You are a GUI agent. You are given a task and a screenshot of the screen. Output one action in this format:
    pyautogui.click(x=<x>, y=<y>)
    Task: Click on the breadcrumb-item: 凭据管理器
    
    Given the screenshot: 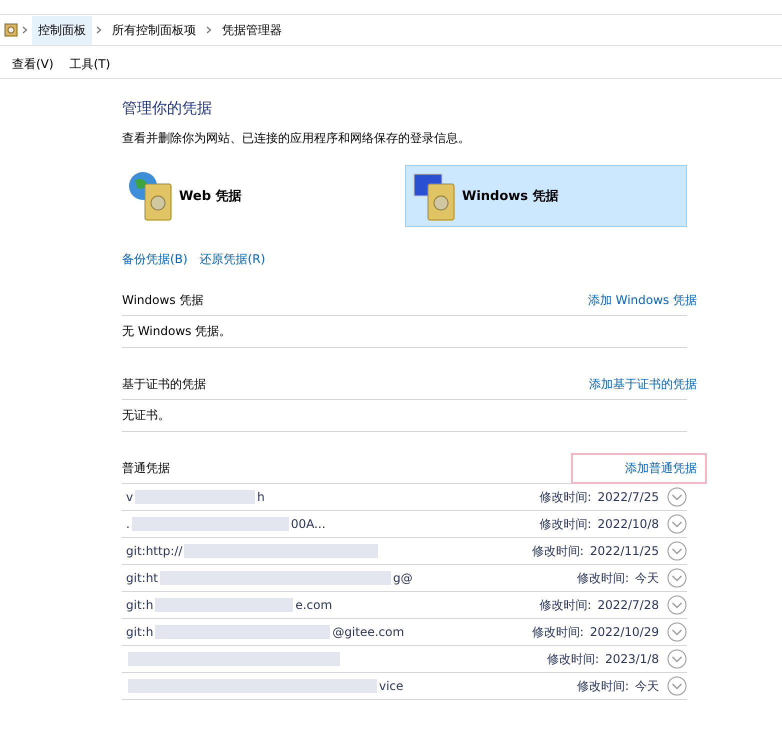 What is the action you would take?
    pyautogui.click(x=252, y=30)
    